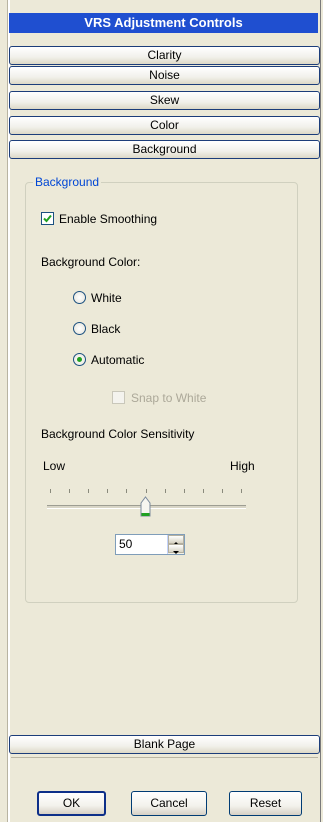 The image size is (323, 822). Describe the element at coordinates (67, 182) in the screenshot. I see `background-group-label: Background` at that location.